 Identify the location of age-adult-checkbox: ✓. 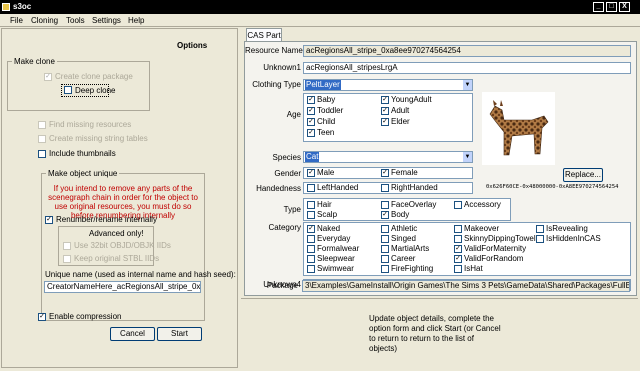
(385, 111).